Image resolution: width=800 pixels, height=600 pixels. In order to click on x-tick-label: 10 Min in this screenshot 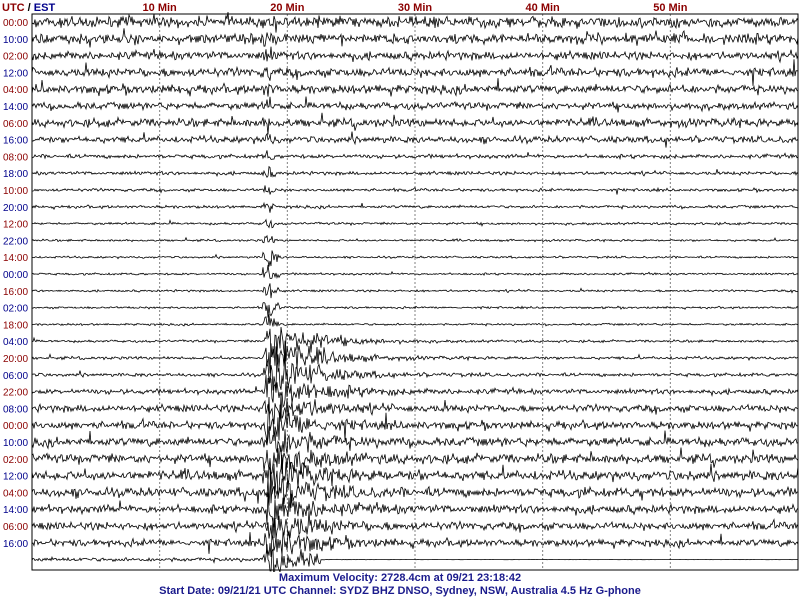, I will do `click(160, 8)`.